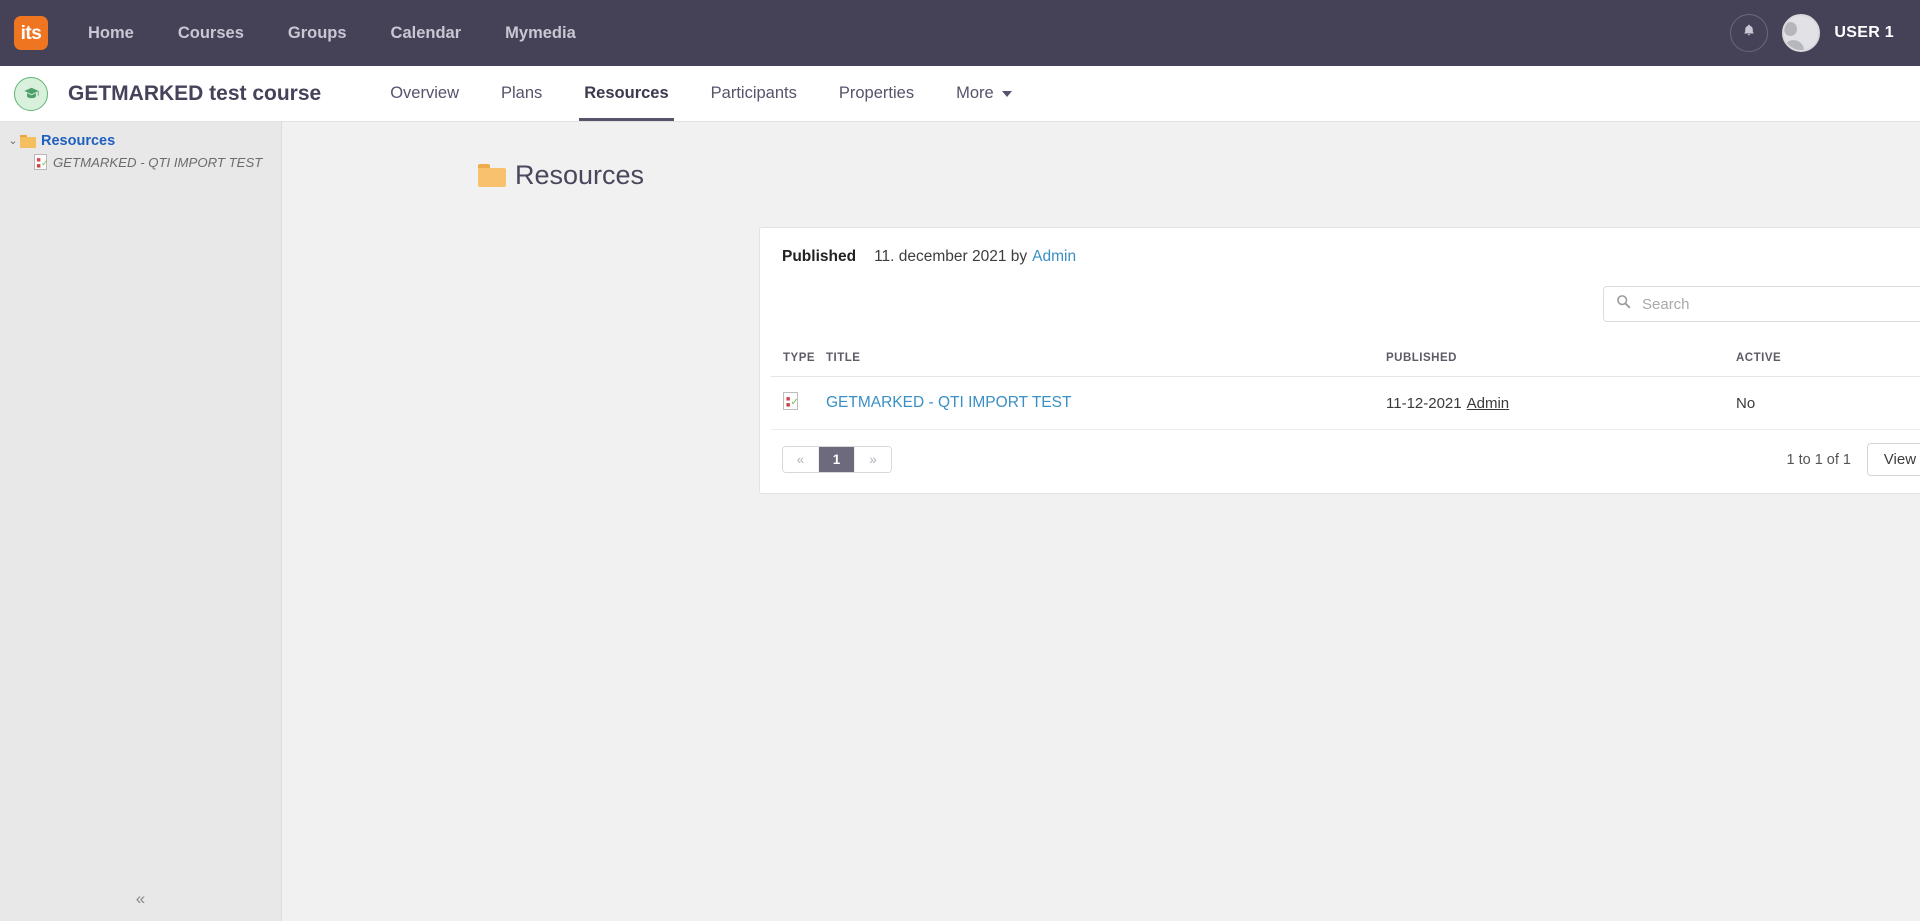  I want to click on table-footer-right: 1 to 1 of 1 View 100, so click(1853, 460).